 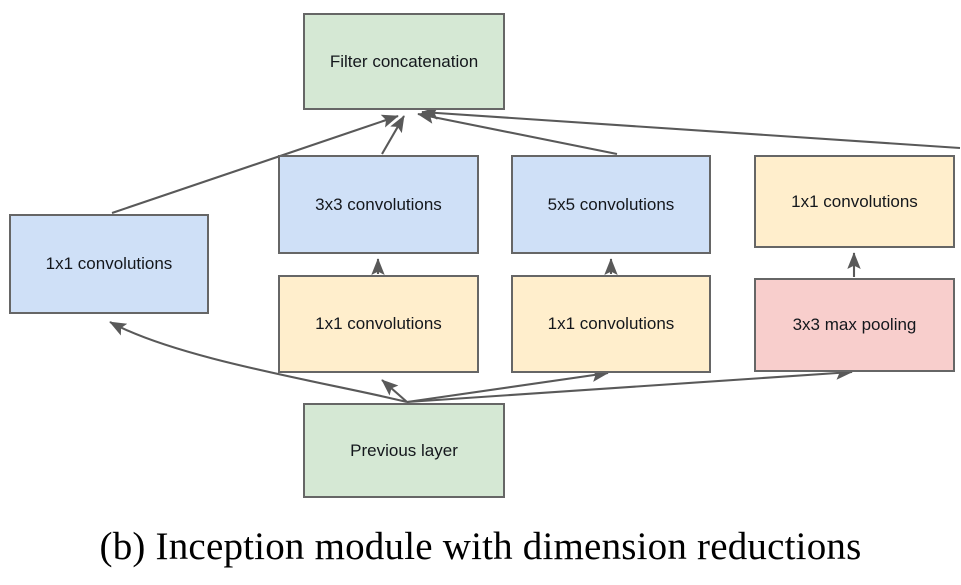 I want to click on node-3x3-convolutions: 3x3 convolutions, so click(x=378, y=204).